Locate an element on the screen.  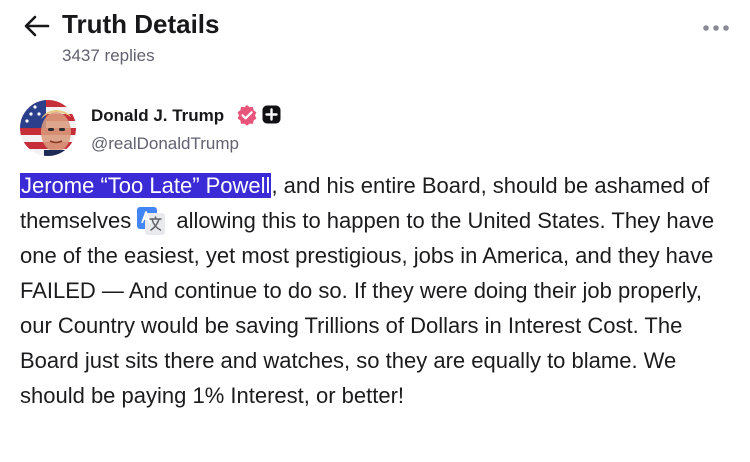
reply-count: 3437 replies is located at coordinates (108, 55).